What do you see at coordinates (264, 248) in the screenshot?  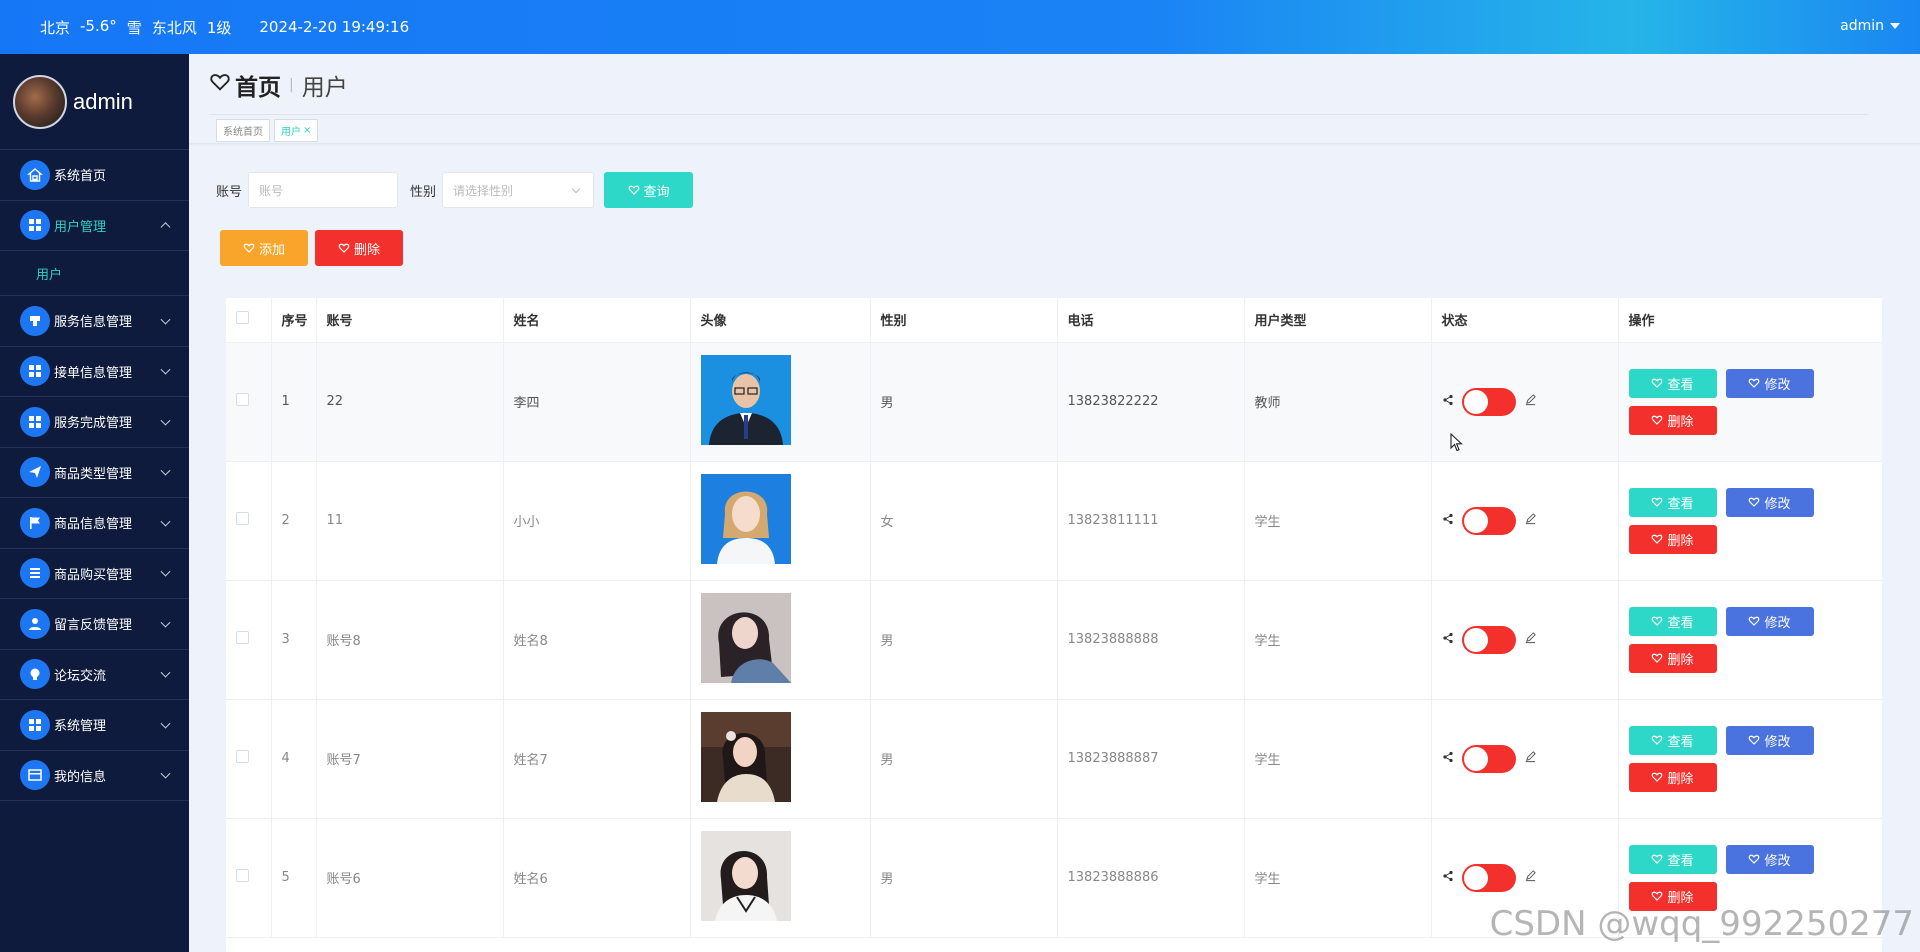 I see `add-button: 添加` at bounding box center [264, 248].